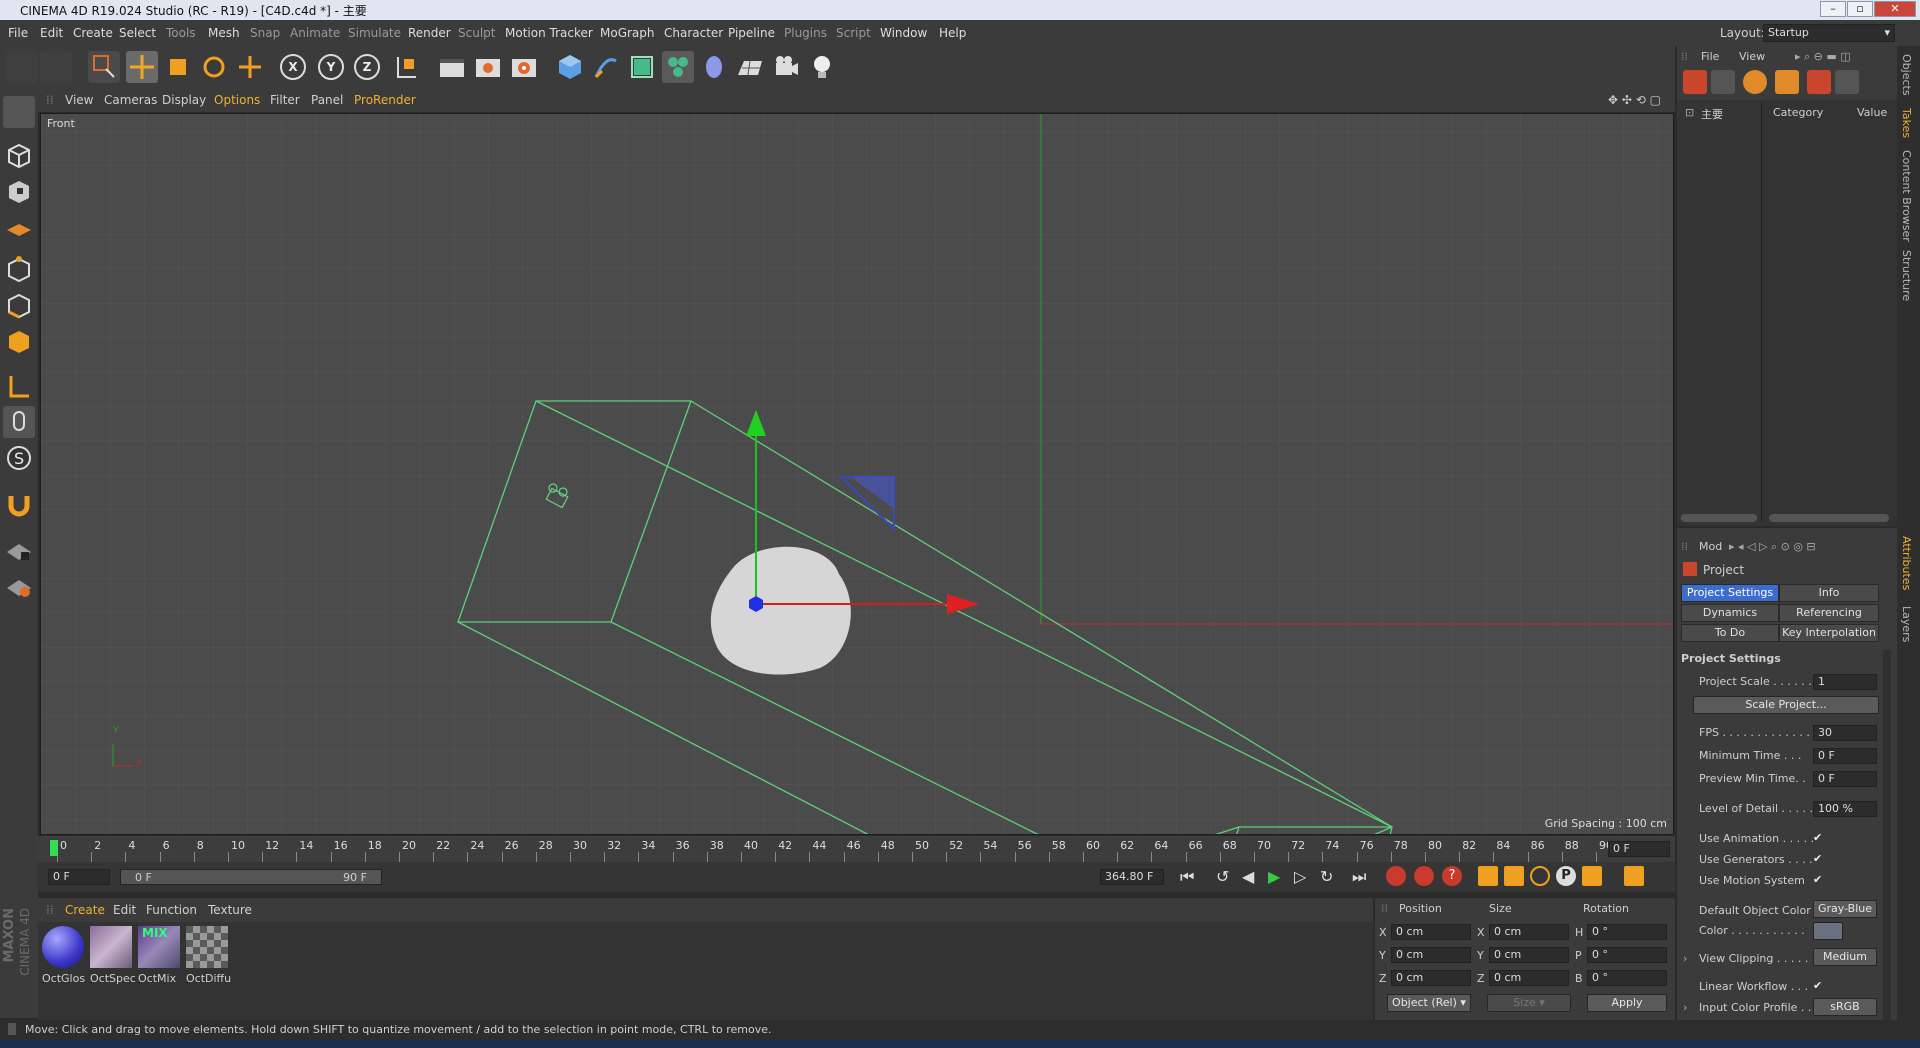 The height and width of the screenshot is (1048, 1920). What do you see at coordinates (693, 33) in the screenshot?
I see `menu-character: Character` at bounding box center [693, 33].